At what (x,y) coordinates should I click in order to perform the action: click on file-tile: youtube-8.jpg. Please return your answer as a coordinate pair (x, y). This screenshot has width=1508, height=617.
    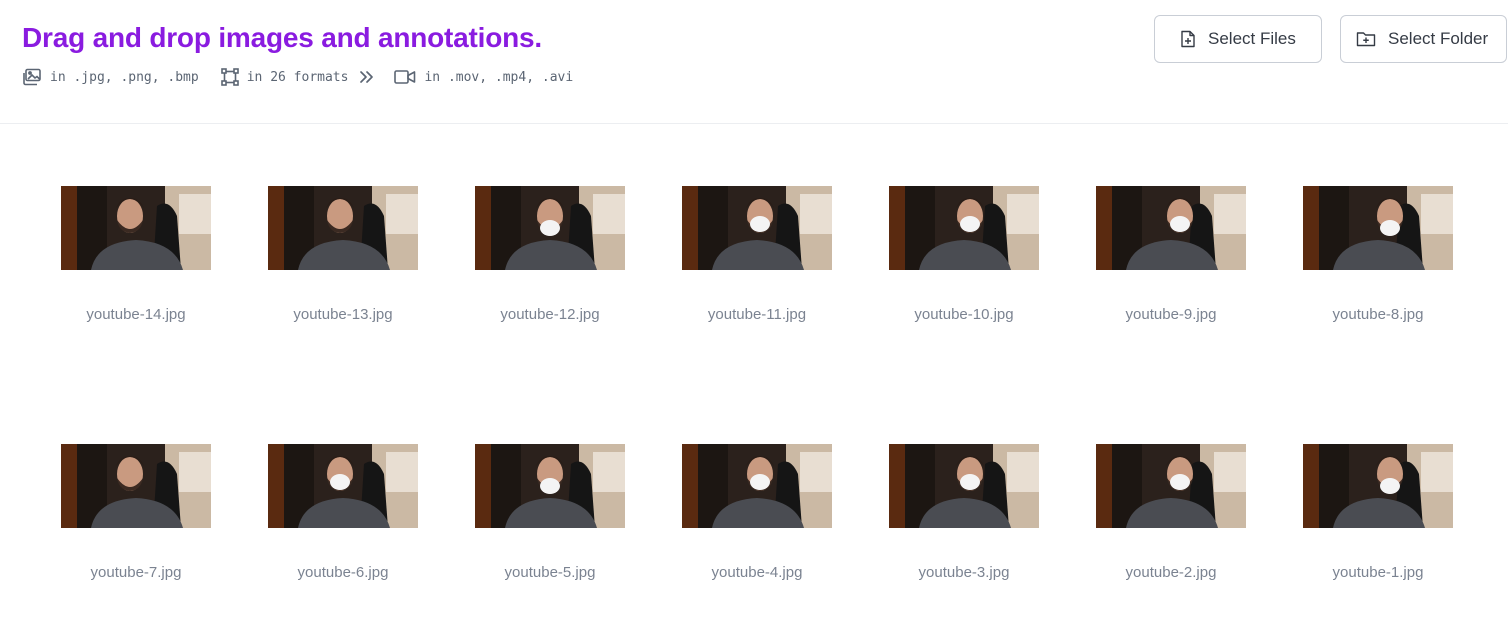
    Looking at the image, I should click on (1378, 266).